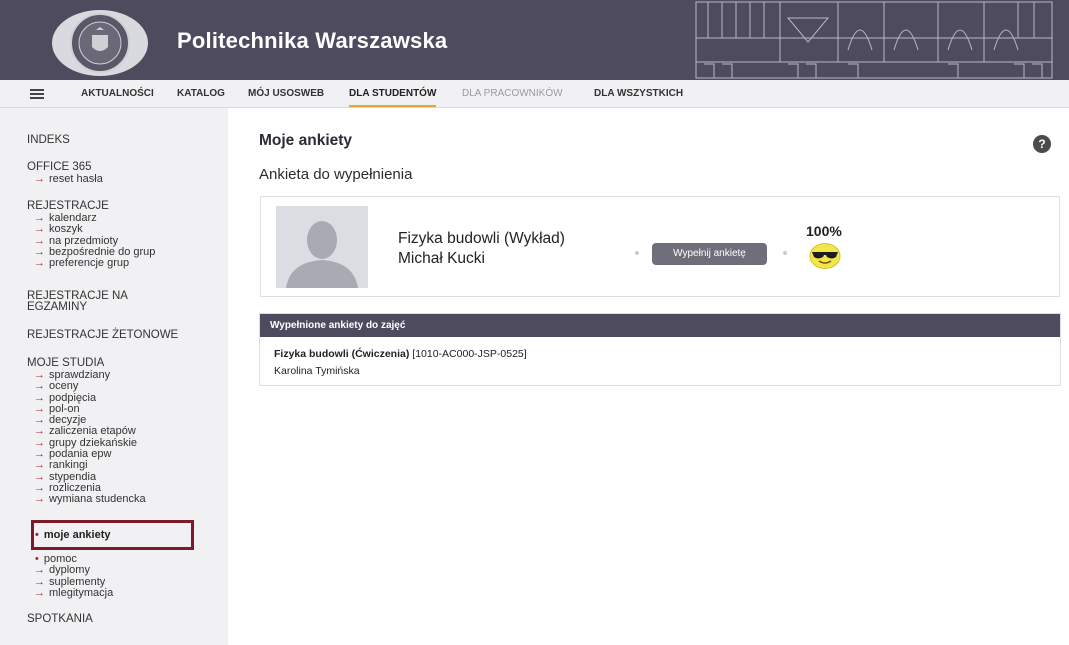 This screenshot has height=645, width=1069. I want to click on survey-course-name: Fizyka budowli (Wykład), so click(481, 238).